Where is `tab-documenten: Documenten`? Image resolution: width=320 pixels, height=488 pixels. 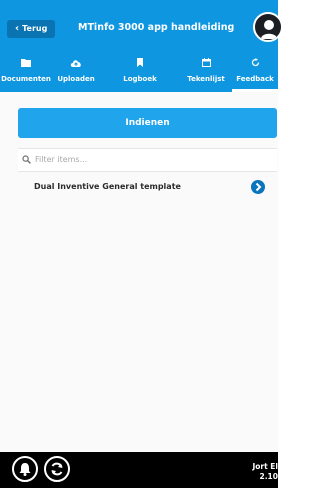 tab-documenten: Documenten is located at coordinates (26, 72).